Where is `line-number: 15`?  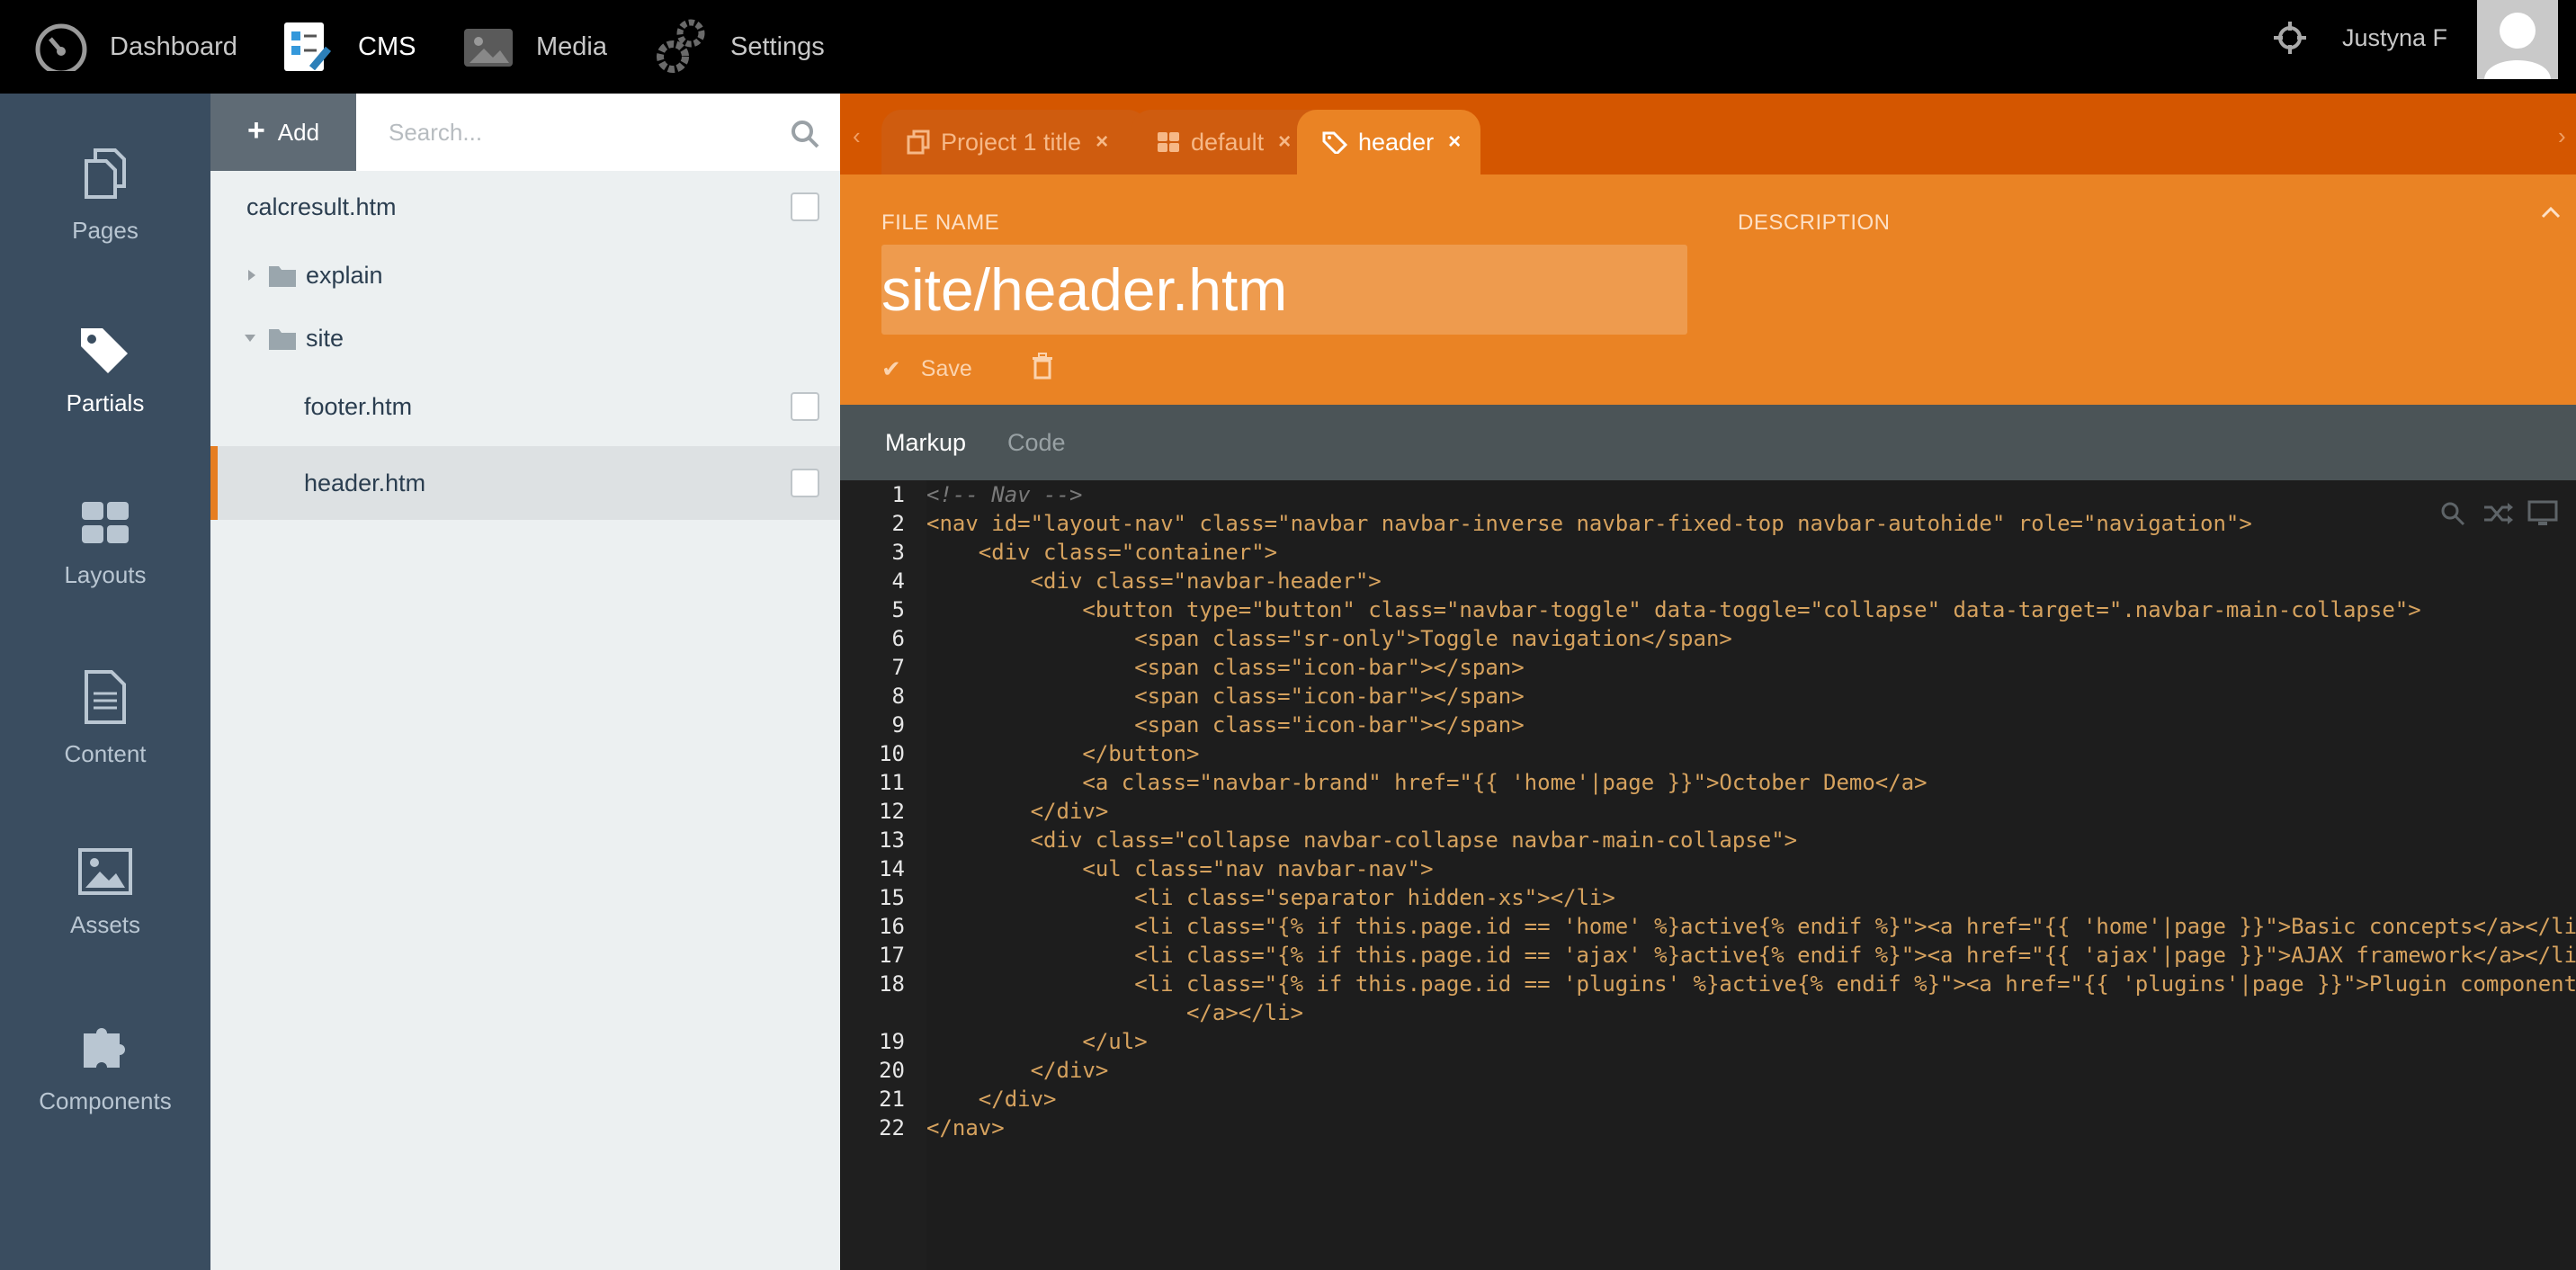 line-number: 15 is located at coordinates (892, 897).